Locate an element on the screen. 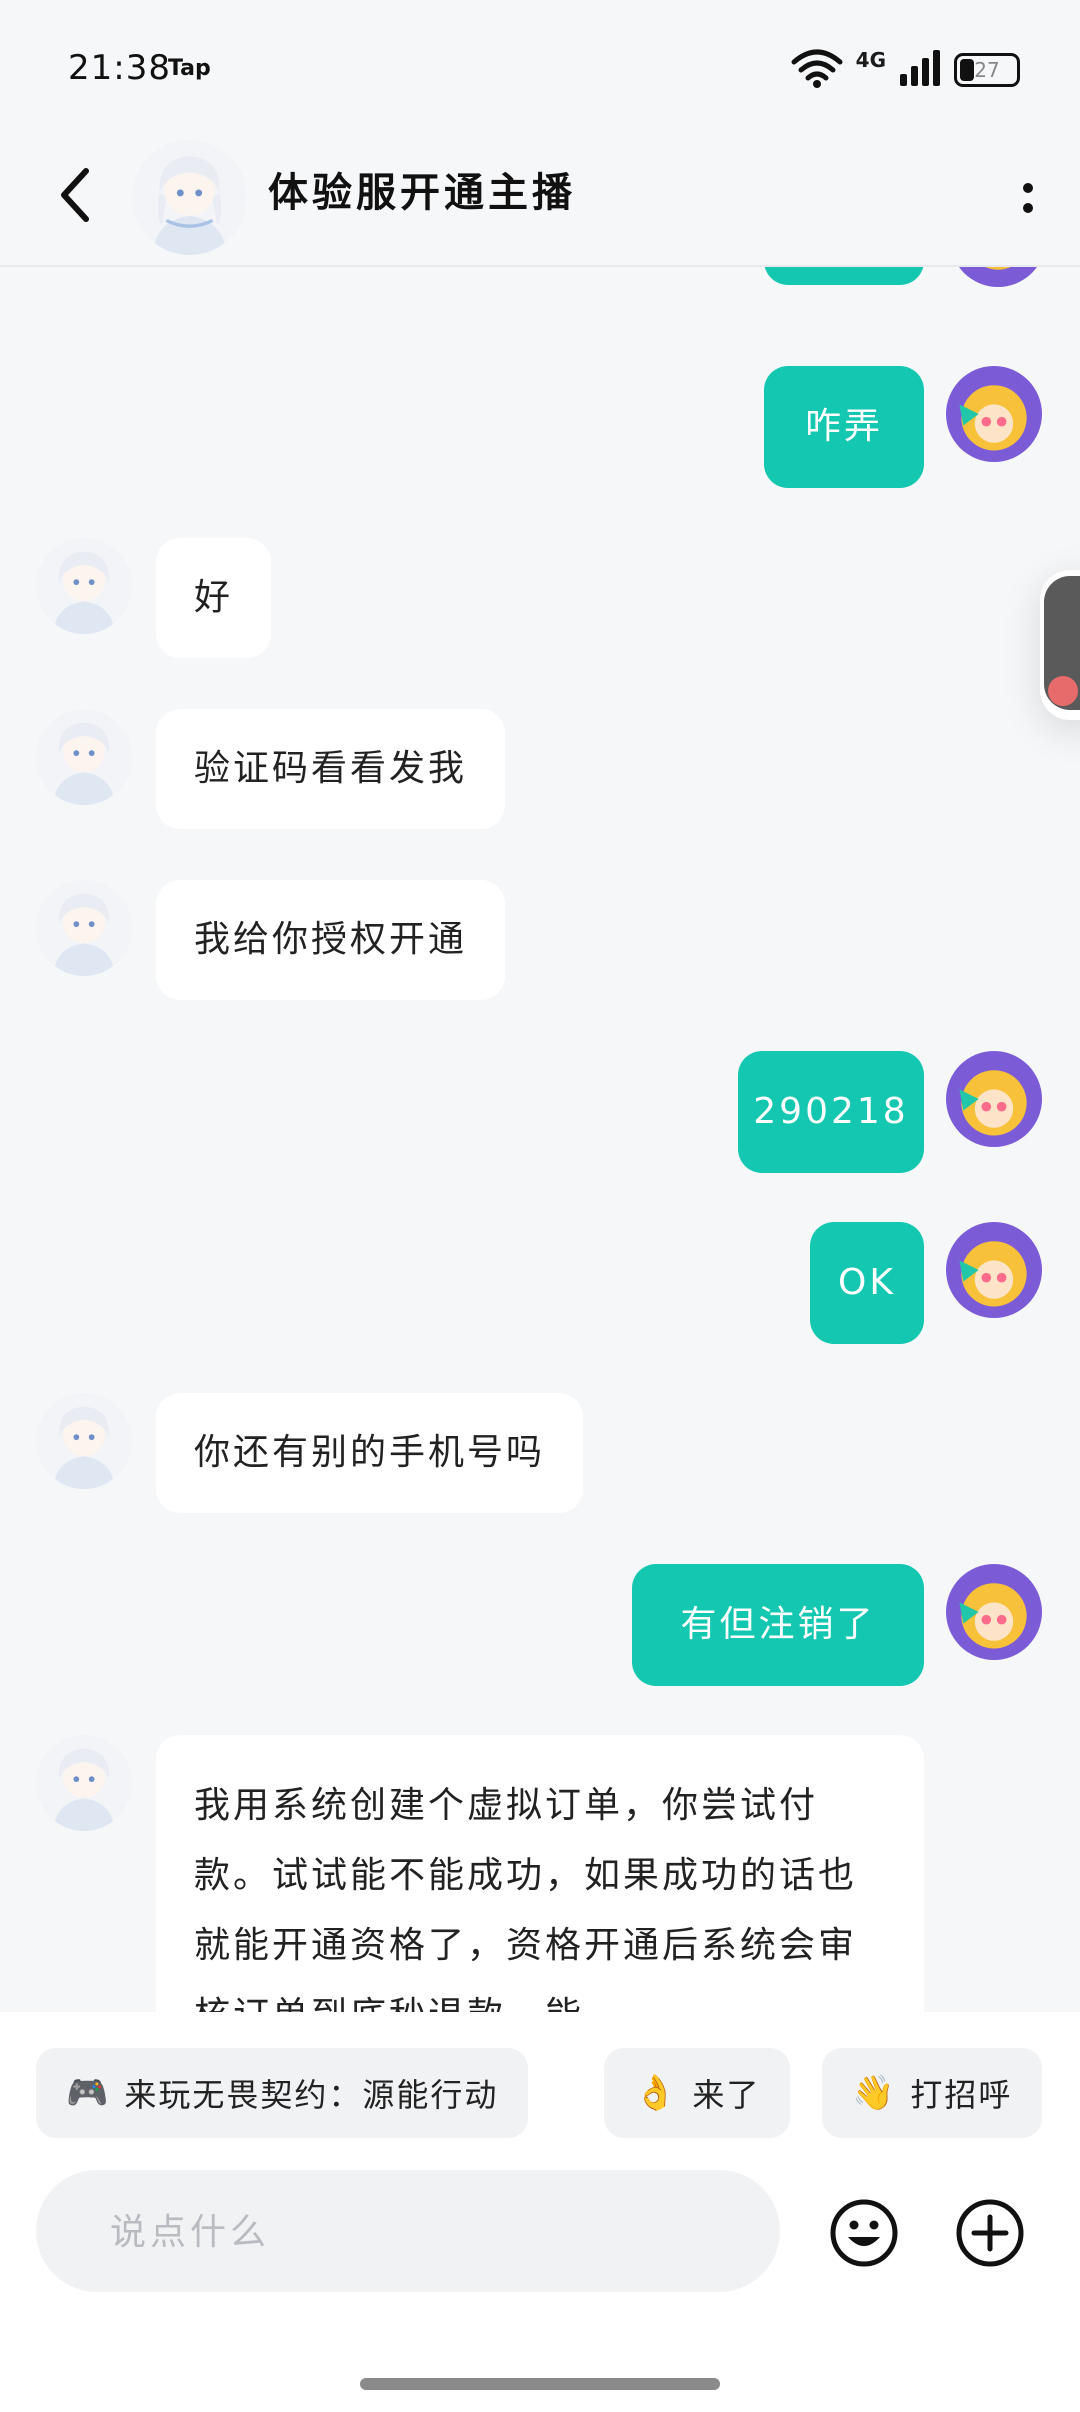 Image resolution: width=1080 pixels, height=2412 pixels. floating-widget is located at coordinates (1060, 645).